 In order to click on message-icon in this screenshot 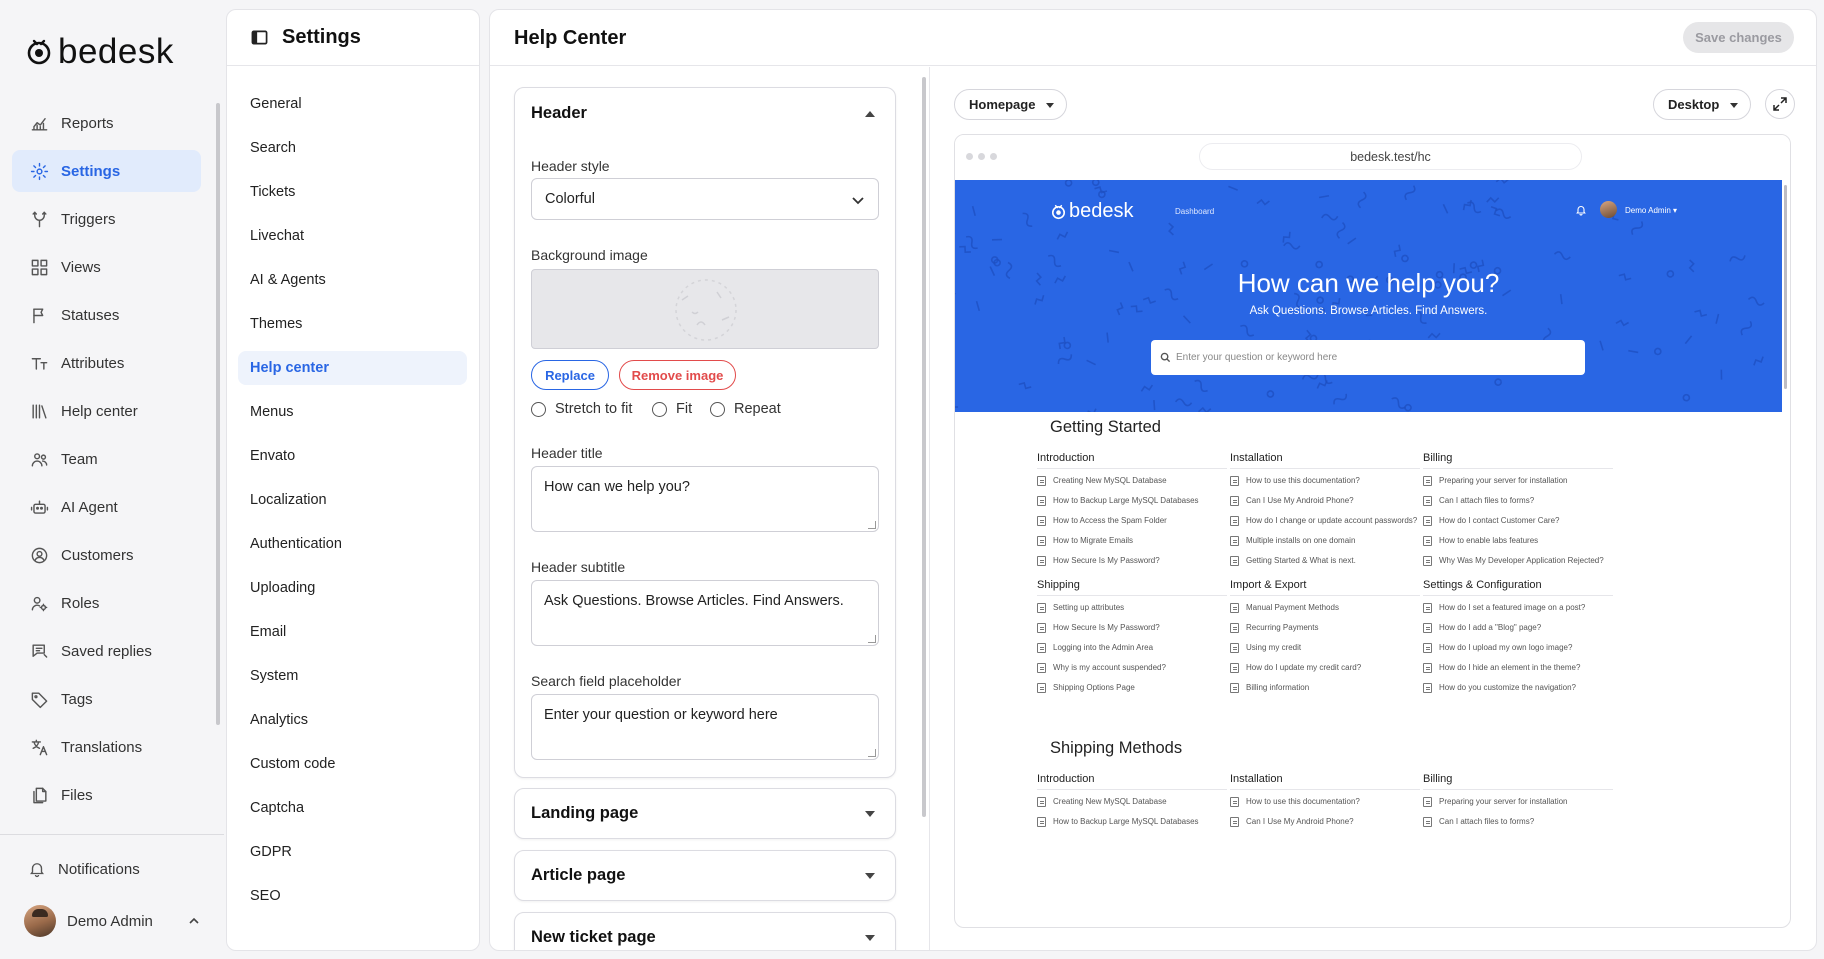, I will do `click(39, 651)`.